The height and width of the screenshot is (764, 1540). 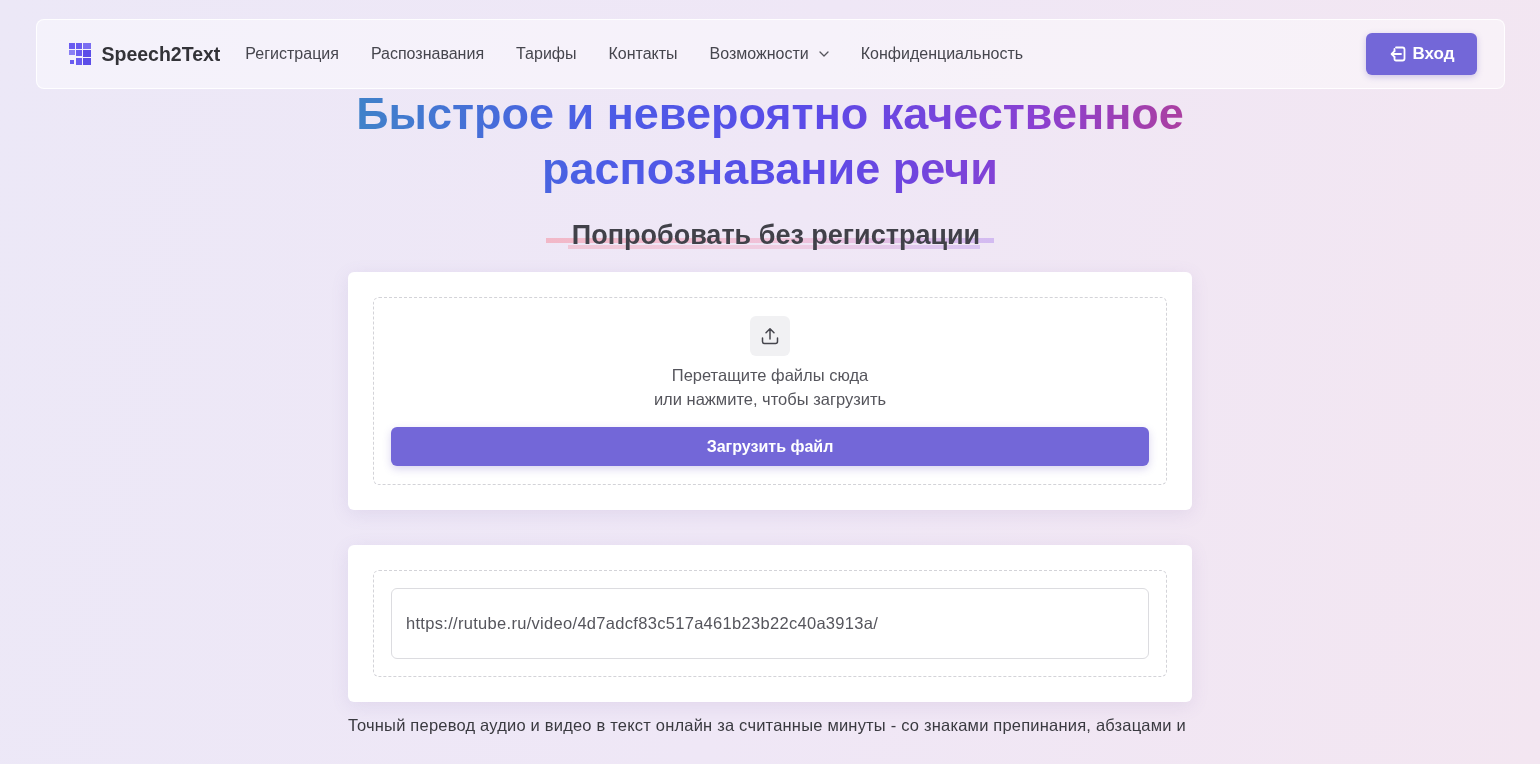 I want to click on nav-link: Распознавания, so click(x=427, y=54).